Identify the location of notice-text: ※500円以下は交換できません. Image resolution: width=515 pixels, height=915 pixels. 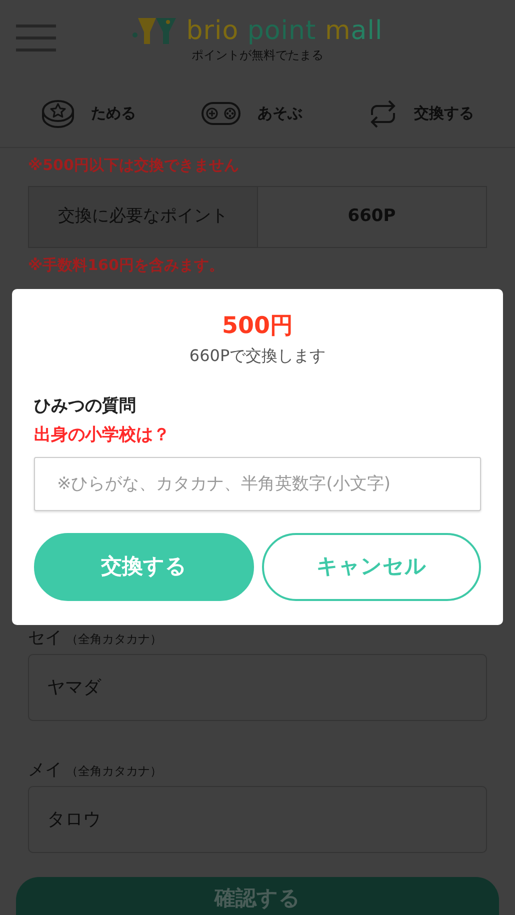
(133, 165).